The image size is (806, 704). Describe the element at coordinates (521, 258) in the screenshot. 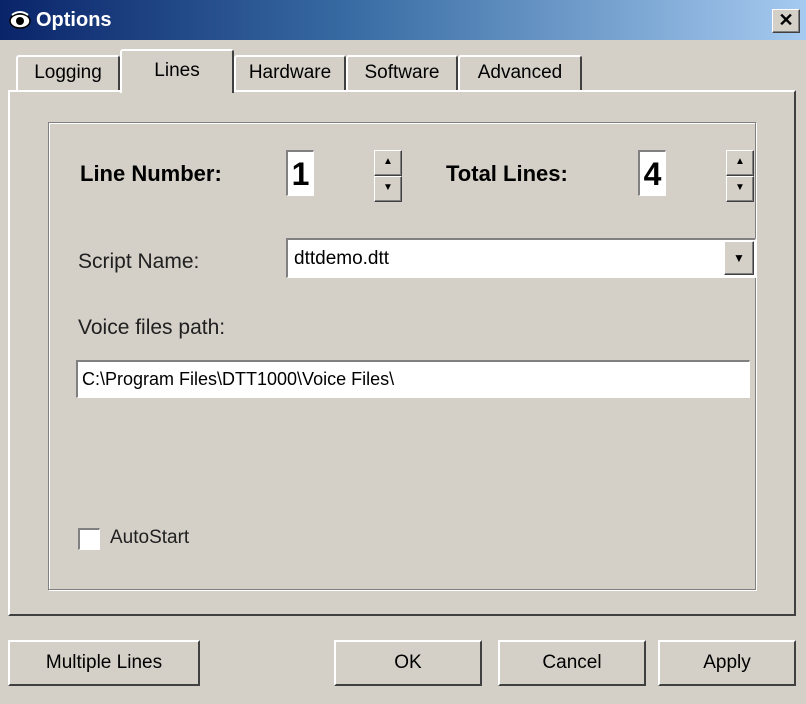

I see `script-name-dropdown: dttdemo.dtt ▼` at that location.